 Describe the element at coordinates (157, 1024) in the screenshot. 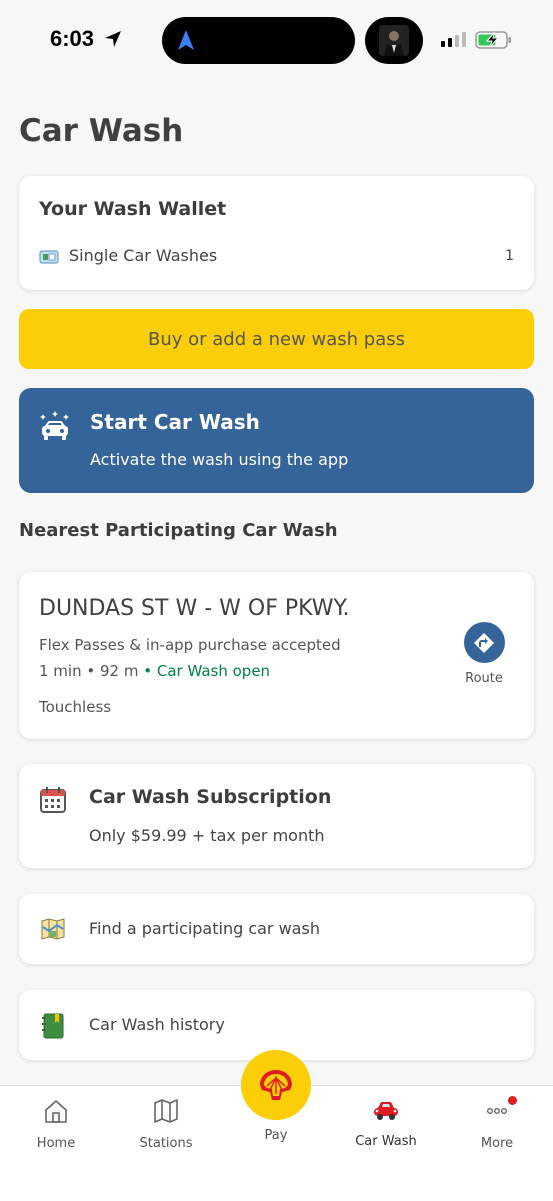

I see `car-wash-history-label: Car Wash history` at that location.